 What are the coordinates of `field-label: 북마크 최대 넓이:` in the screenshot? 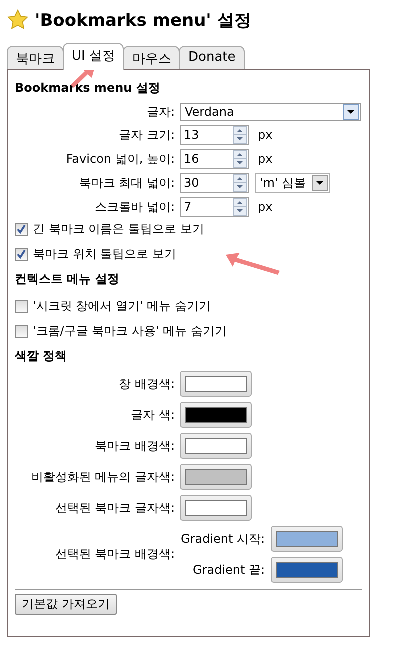 It's located at (126, 183).